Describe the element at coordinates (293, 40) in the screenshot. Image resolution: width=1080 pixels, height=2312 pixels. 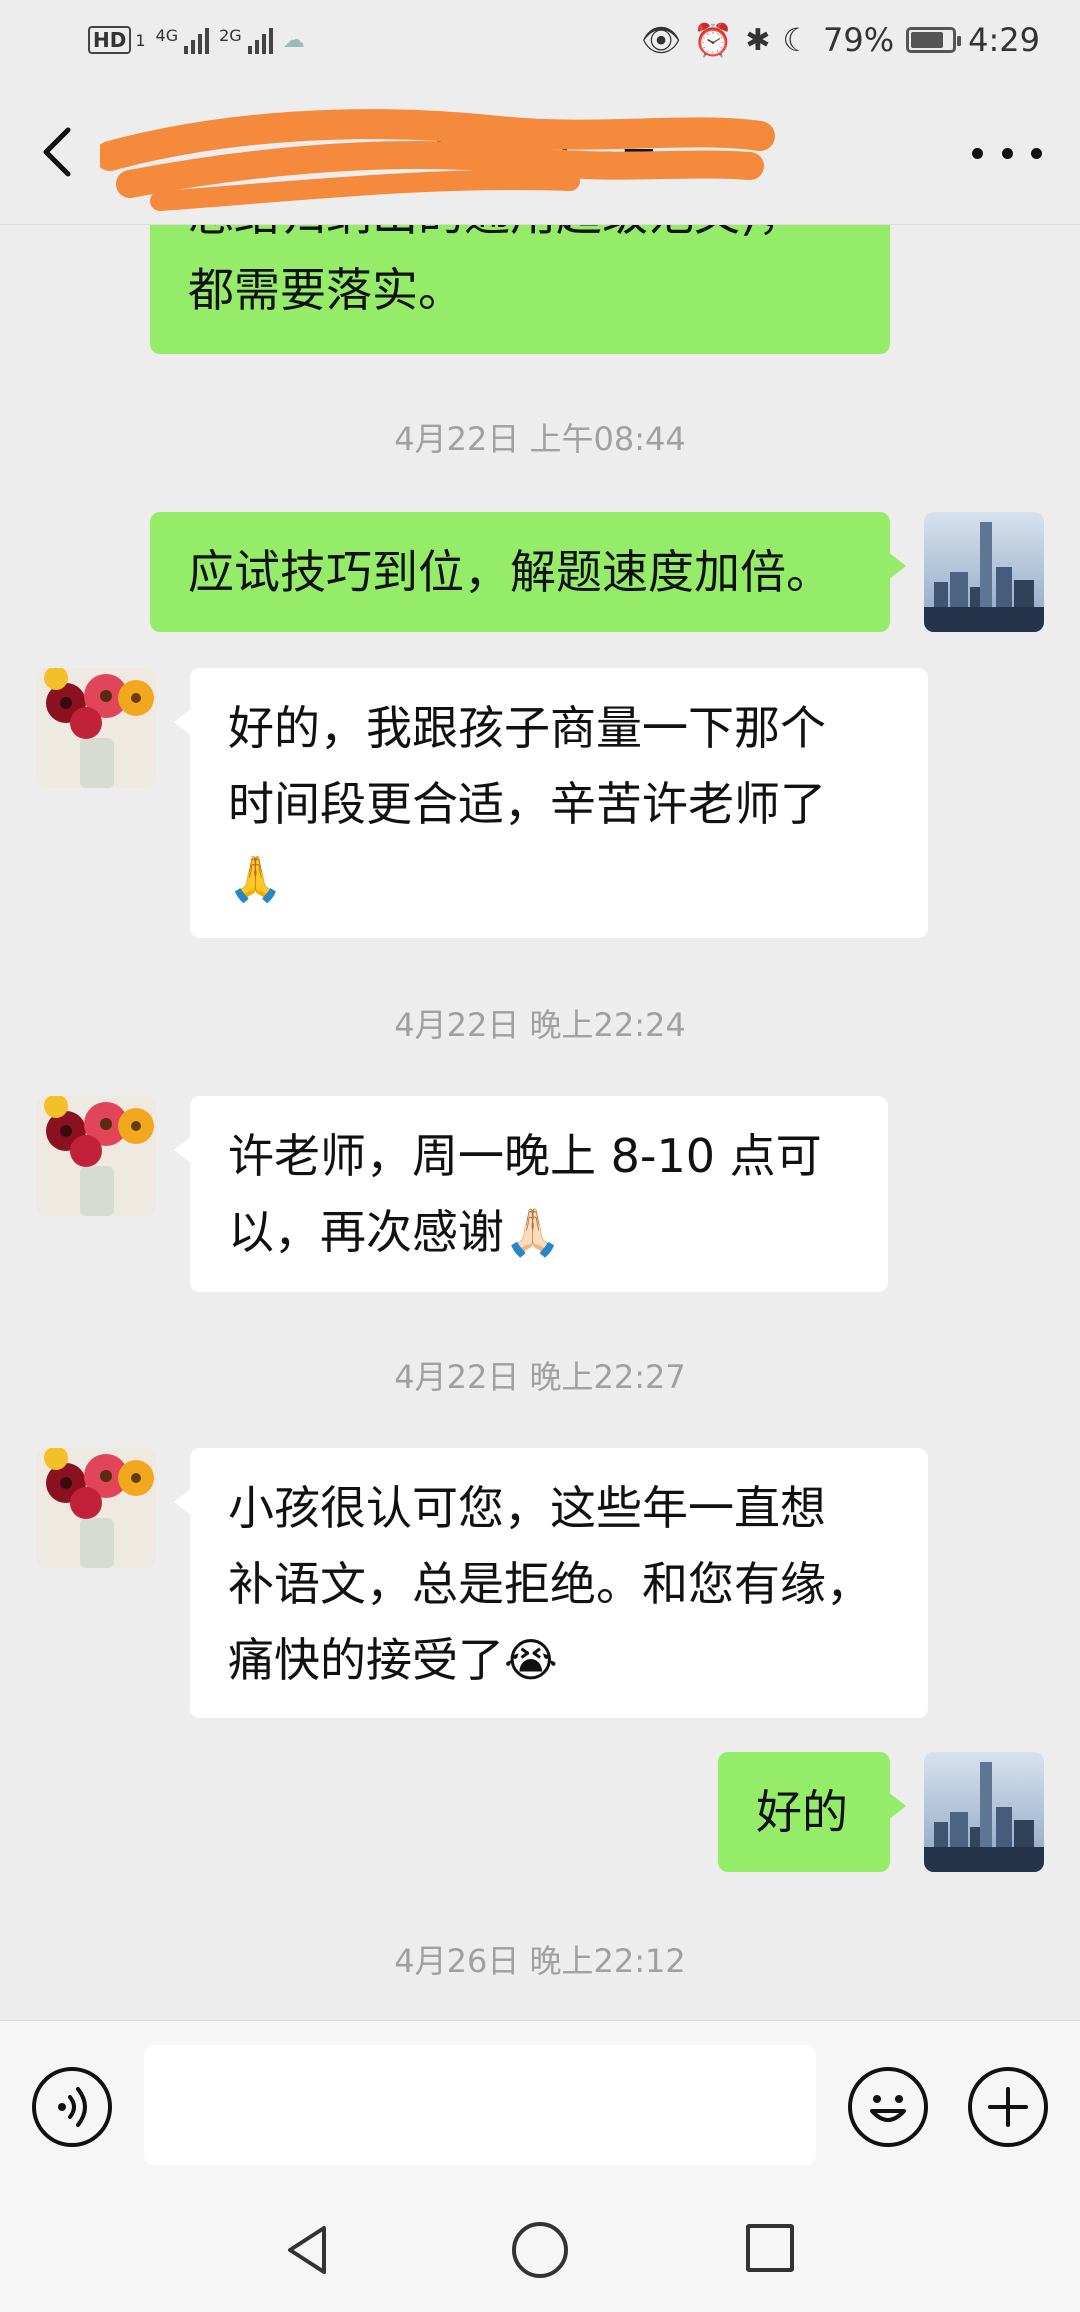
I see `weather-icon: ☁` at that location.